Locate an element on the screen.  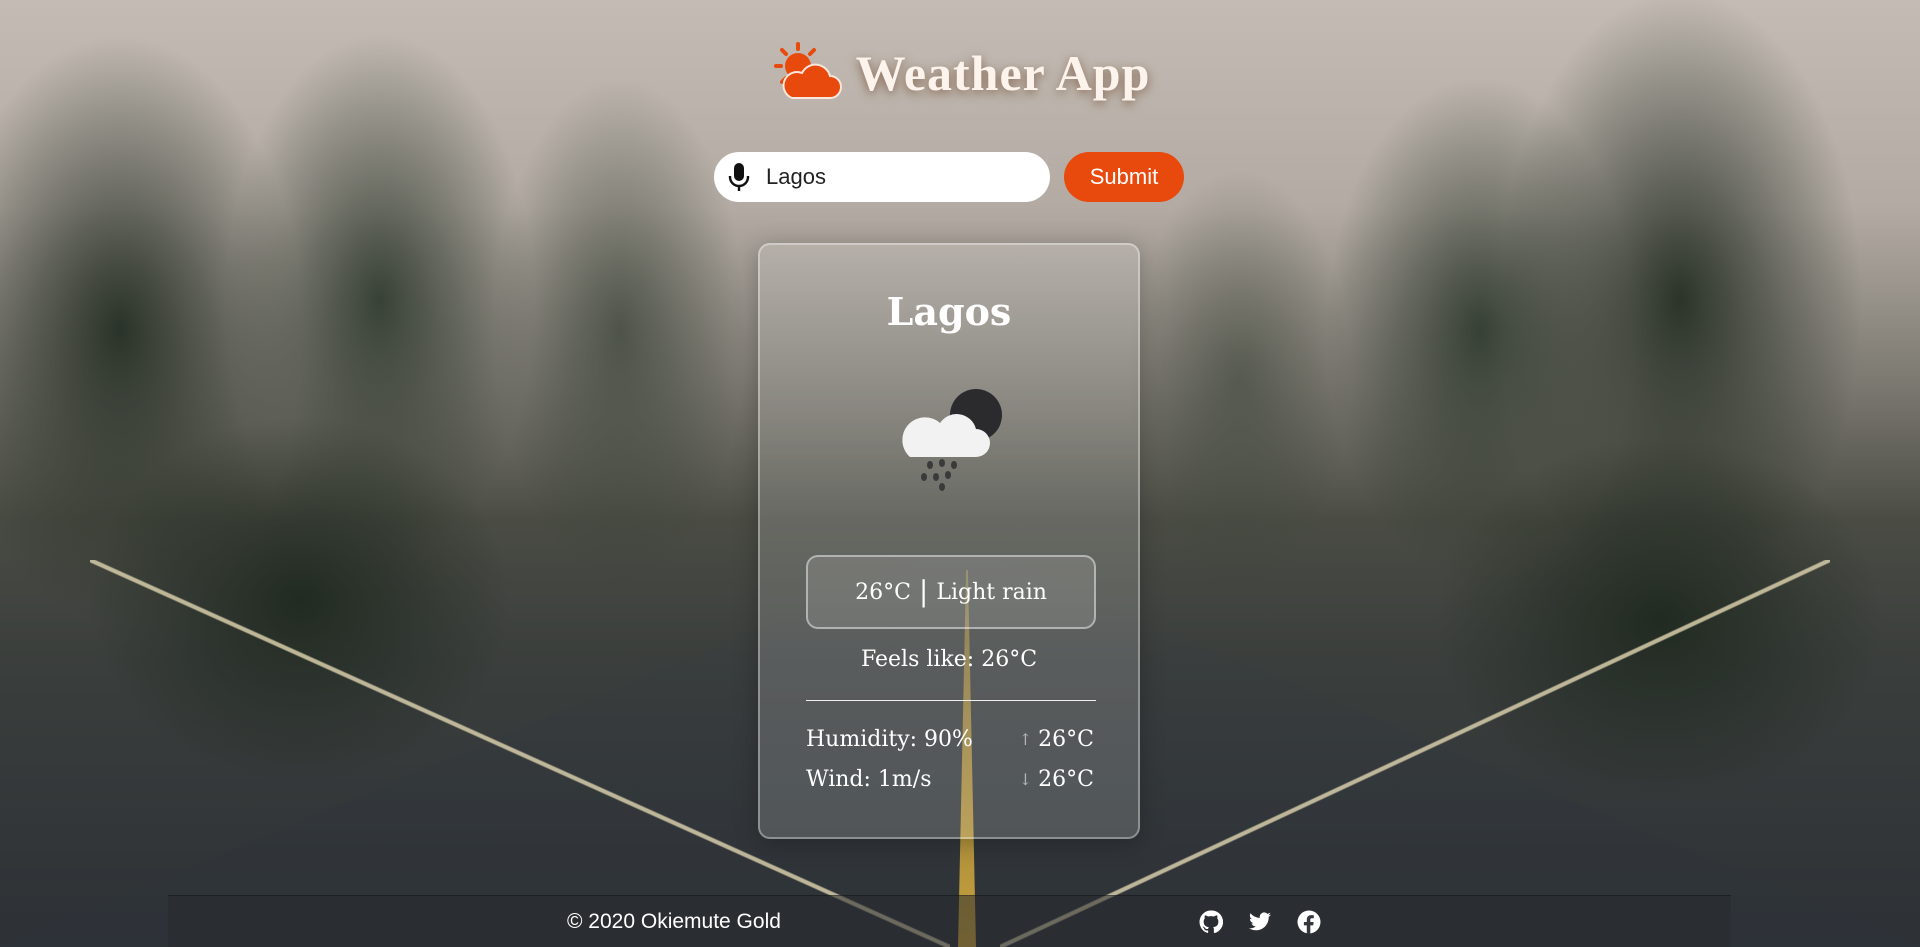
twitter-icon is located at coordinates (1260, 922).